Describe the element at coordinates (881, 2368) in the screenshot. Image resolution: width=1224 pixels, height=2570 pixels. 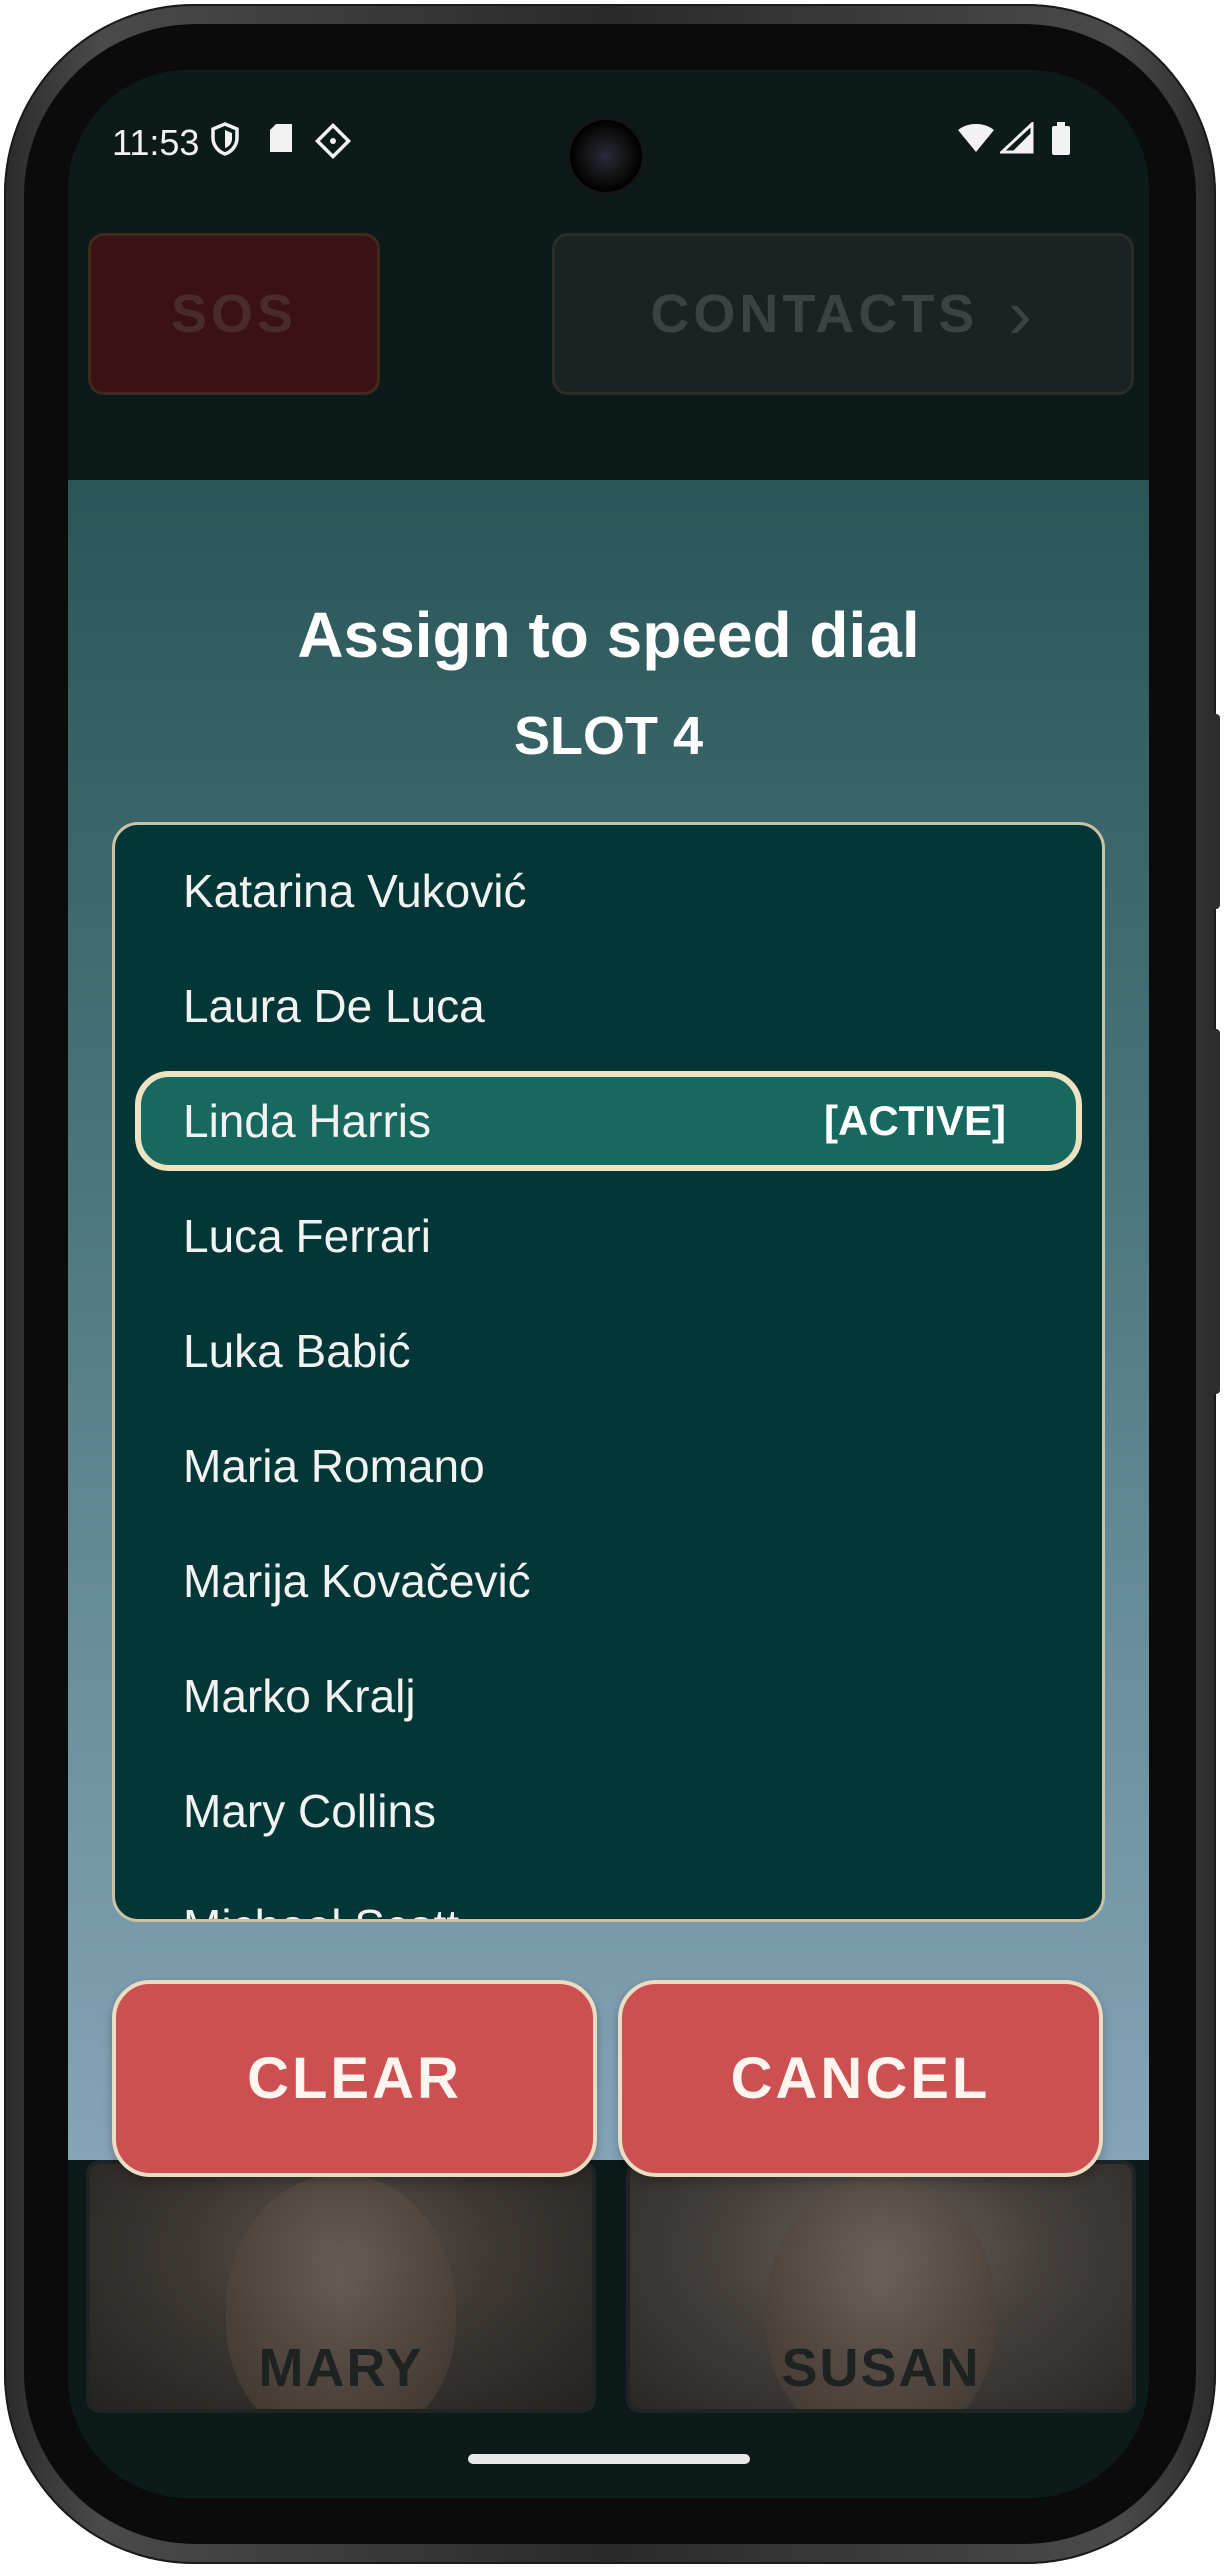
I see `speed-dial-name: SUSAN` at that location.